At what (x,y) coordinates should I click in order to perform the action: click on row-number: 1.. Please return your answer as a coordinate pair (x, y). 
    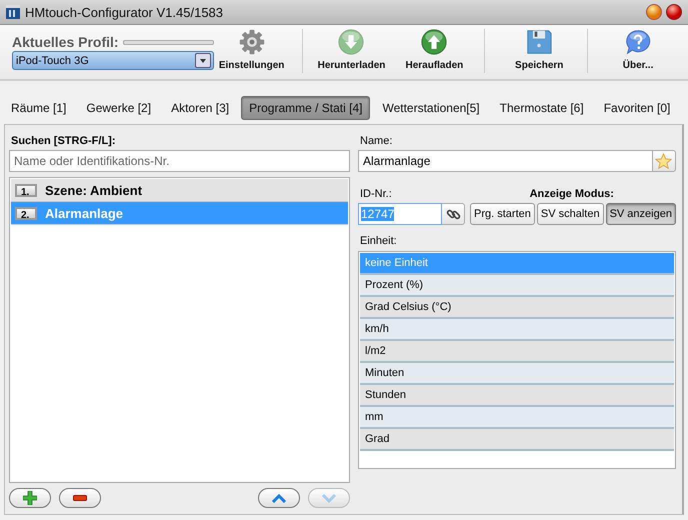
    Looking at the image, I should click on (26, 190).